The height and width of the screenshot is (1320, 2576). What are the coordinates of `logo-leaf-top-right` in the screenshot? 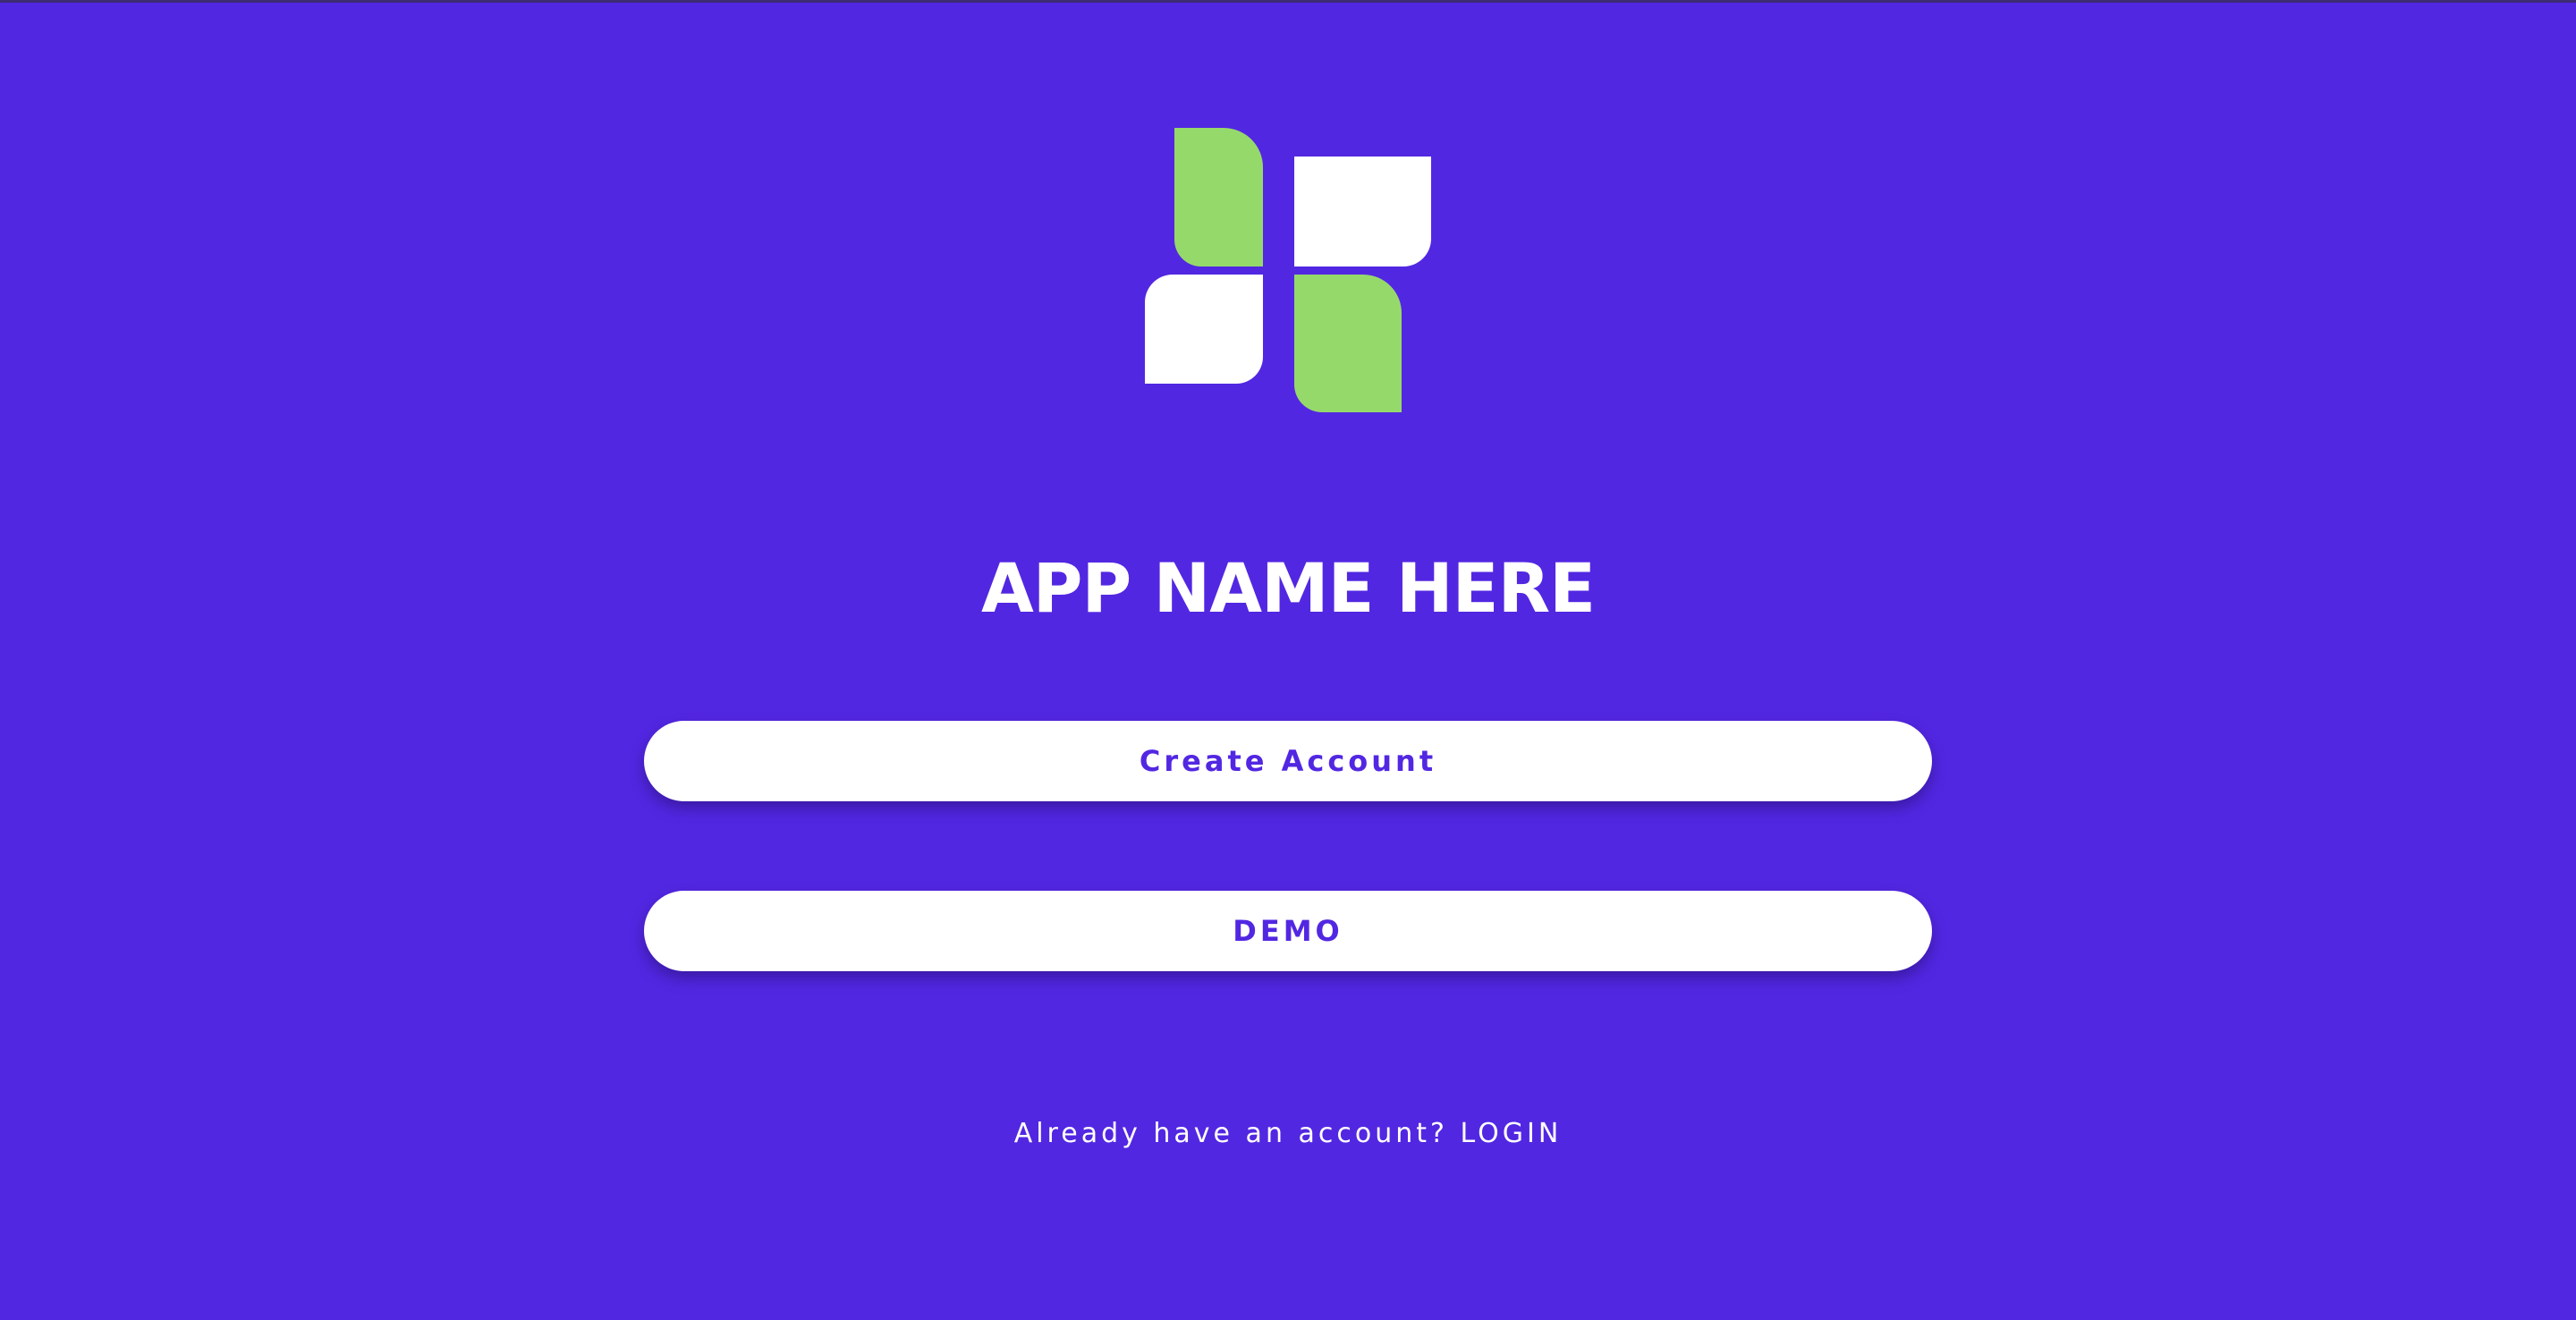 It's located at (1362, 212).